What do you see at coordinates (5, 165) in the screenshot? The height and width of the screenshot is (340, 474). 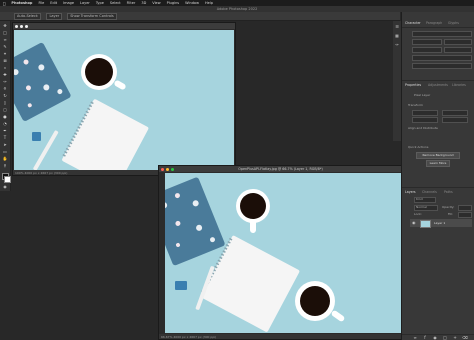 I see `zoom-tool-icon: ⚲` at bounding box center [5, 165].